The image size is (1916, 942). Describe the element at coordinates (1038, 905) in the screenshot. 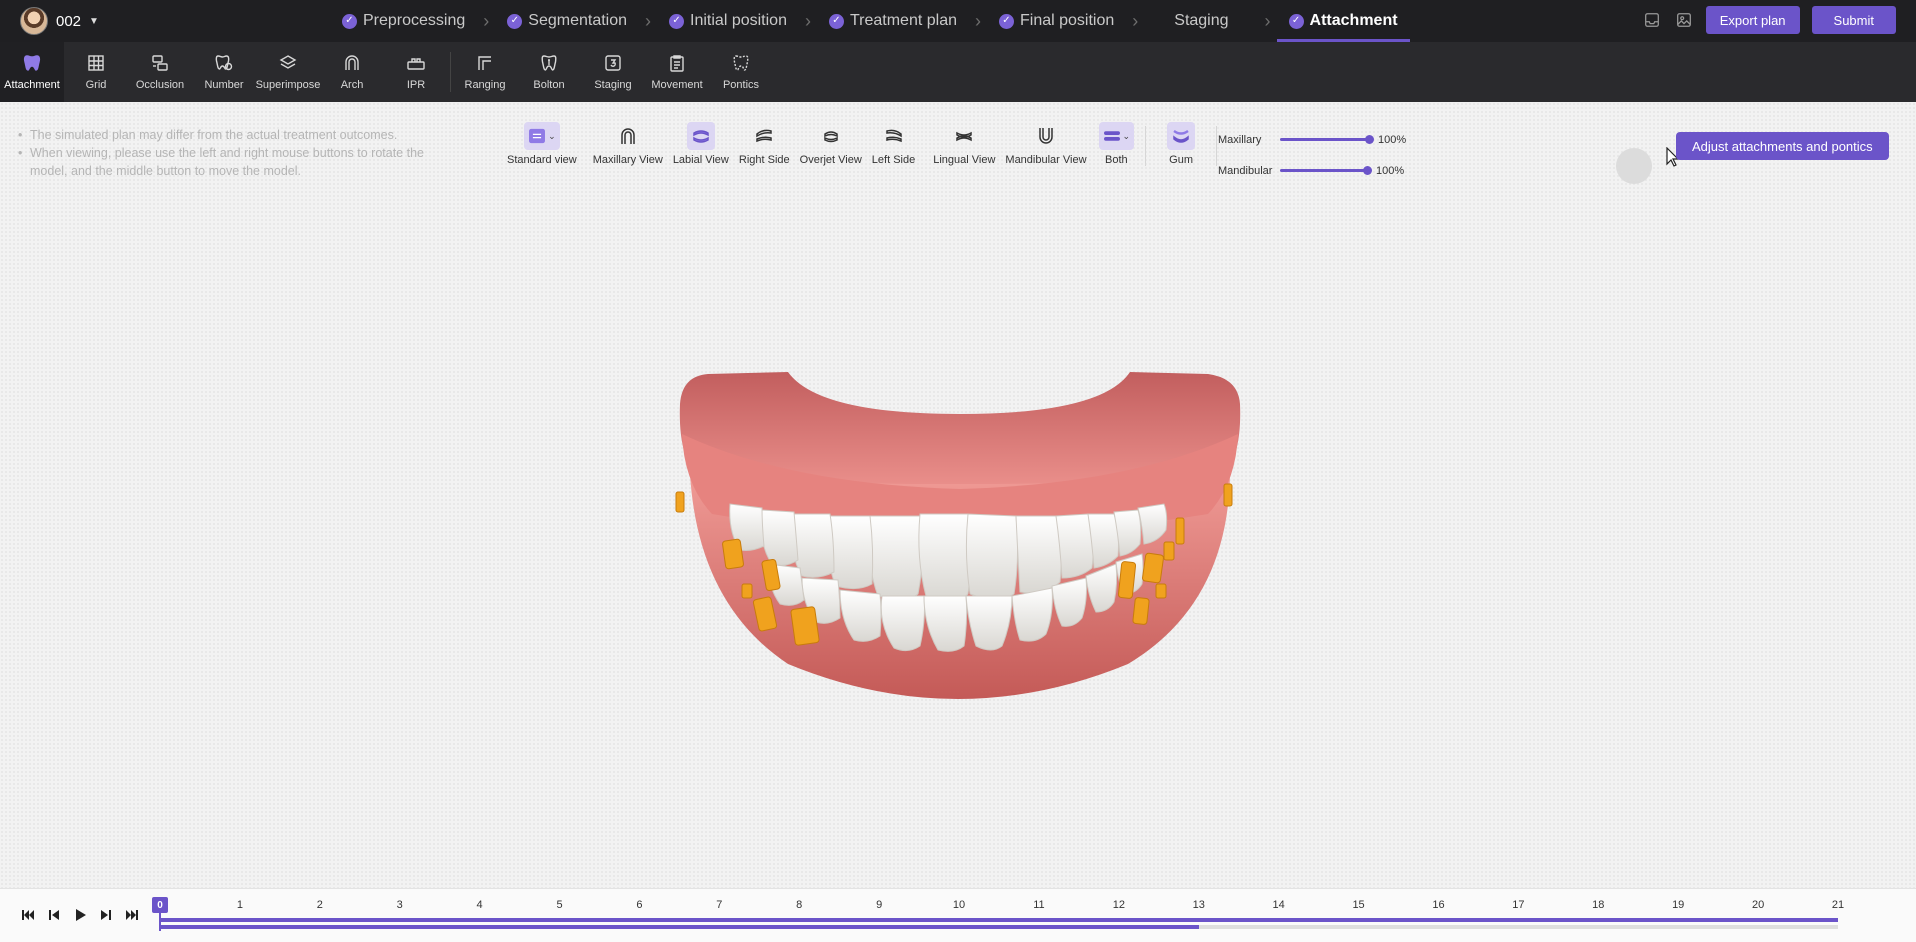

I see `stage-tick: 11` at that location.